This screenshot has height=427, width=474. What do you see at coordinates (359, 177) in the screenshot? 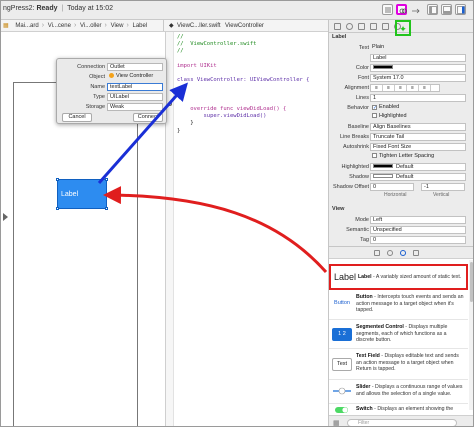
I see `shadow-label: Shadow` at bounding box center [359, 177].